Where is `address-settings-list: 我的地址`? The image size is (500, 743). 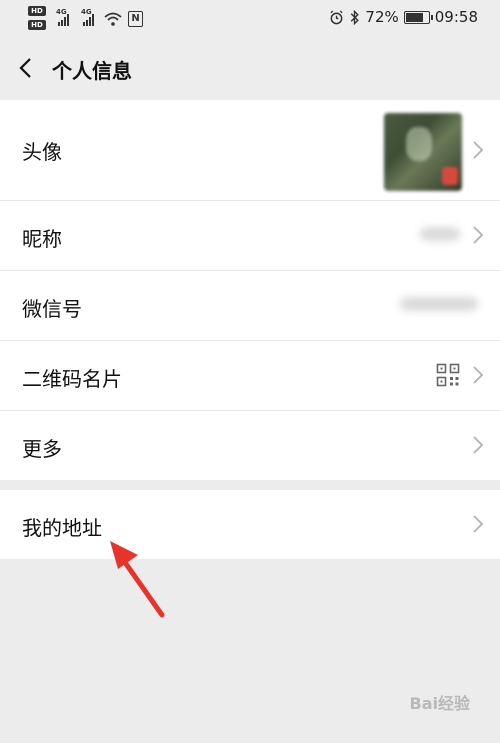
address-settings-list: 我的地址 is located at coordinates (250, 524).